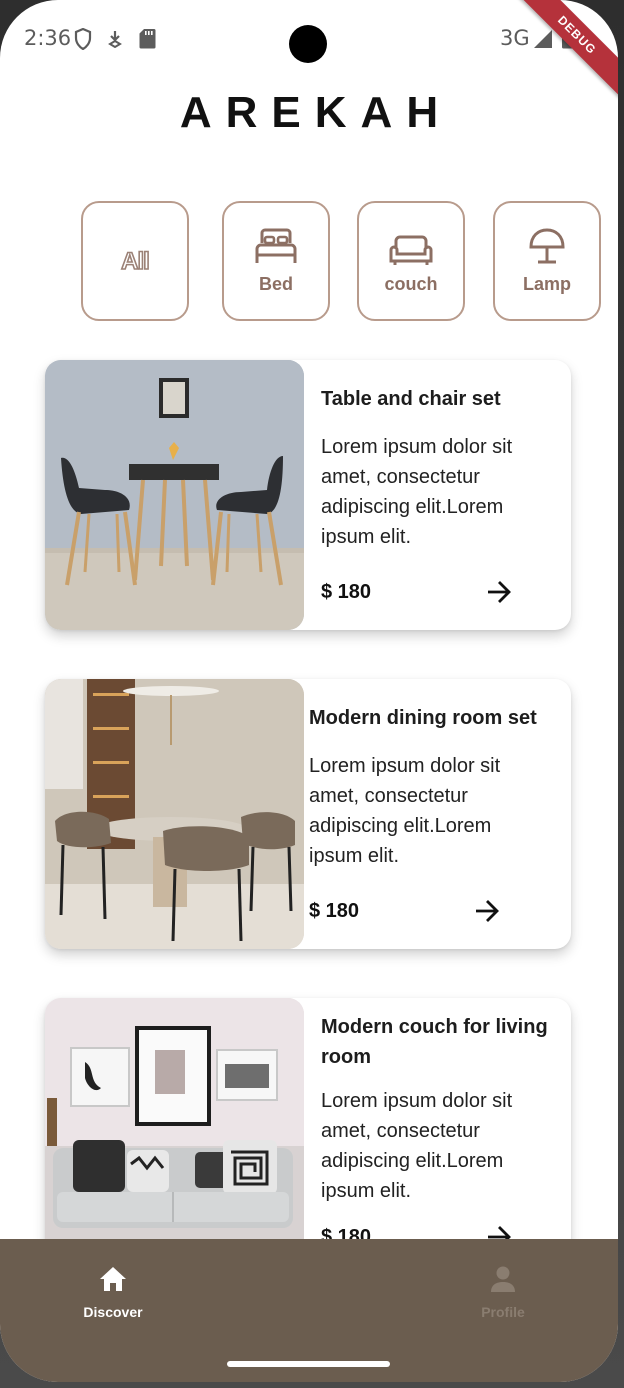  I want to click on status-time: 2:36, so click(48, 38).